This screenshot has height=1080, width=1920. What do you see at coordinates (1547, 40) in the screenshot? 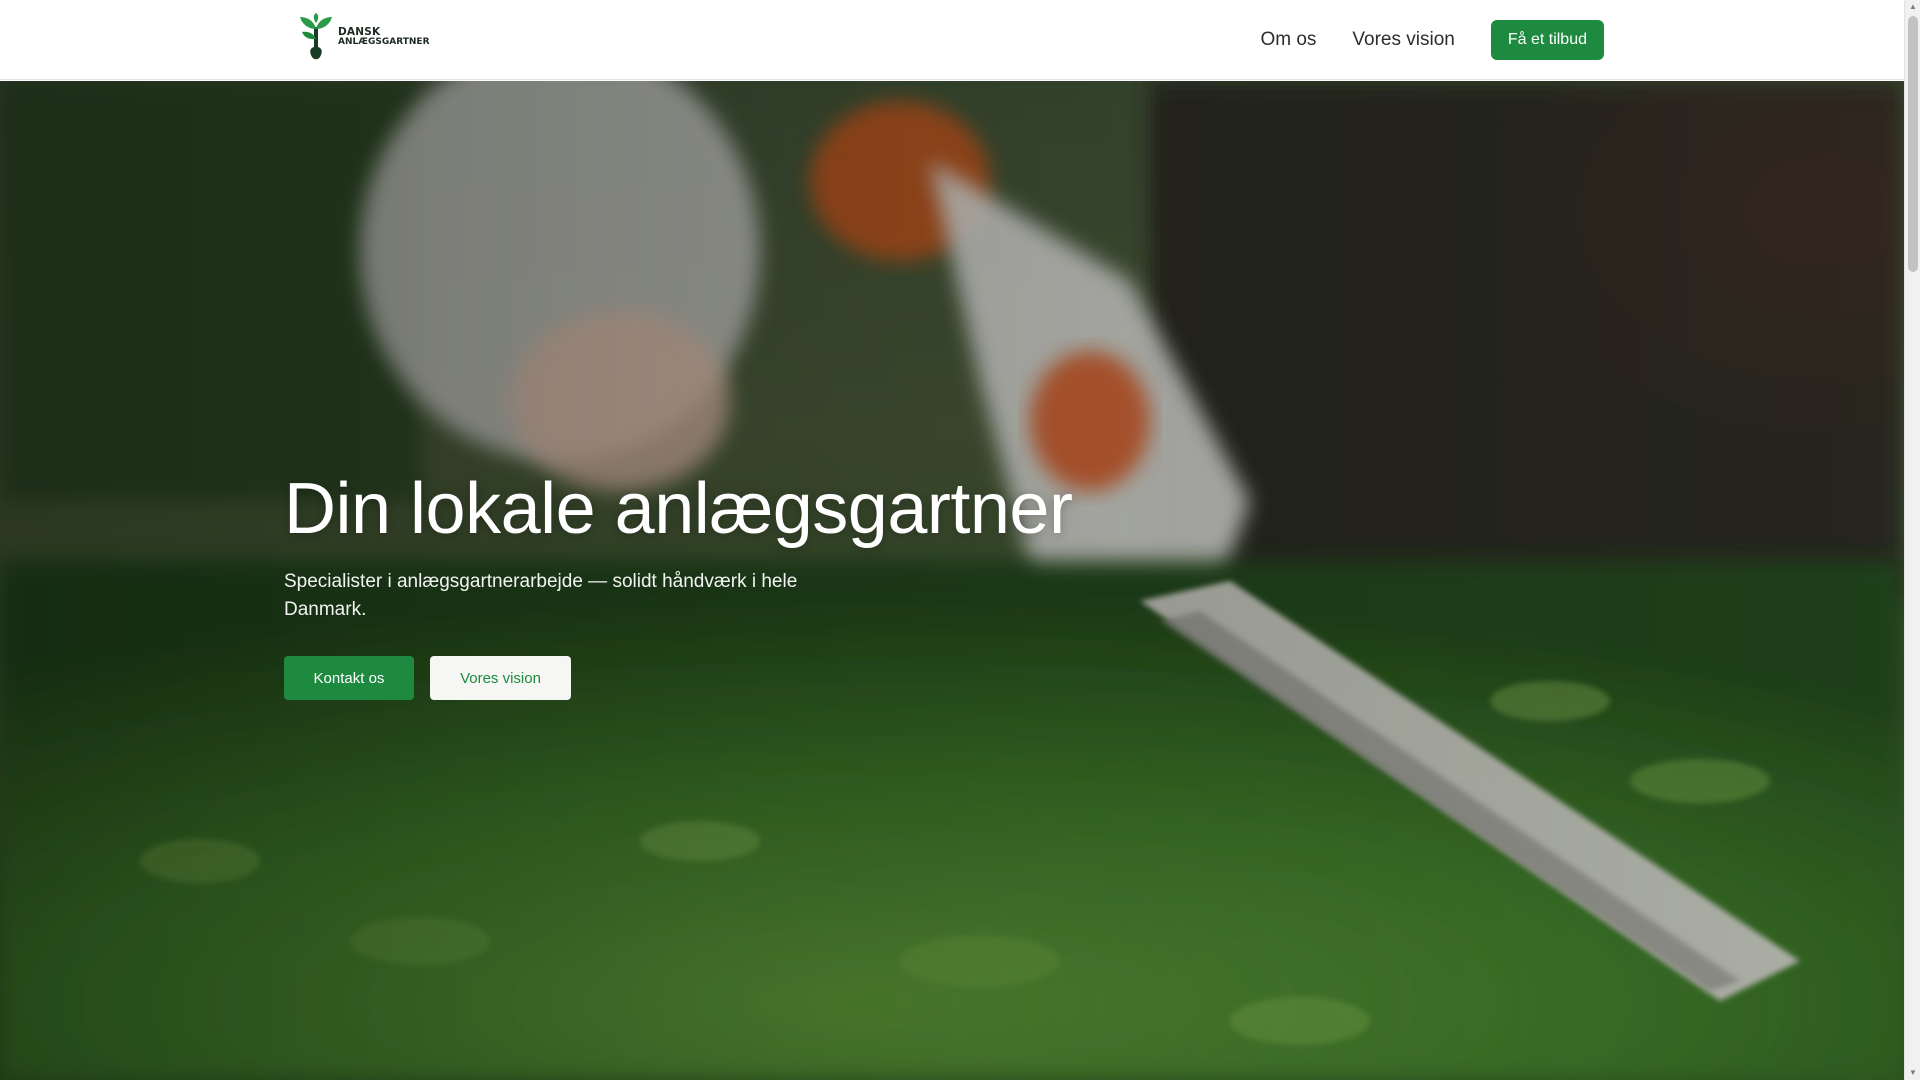
I see `get-quote-button: Få et tilbud` at bounding box center [1547, 40].